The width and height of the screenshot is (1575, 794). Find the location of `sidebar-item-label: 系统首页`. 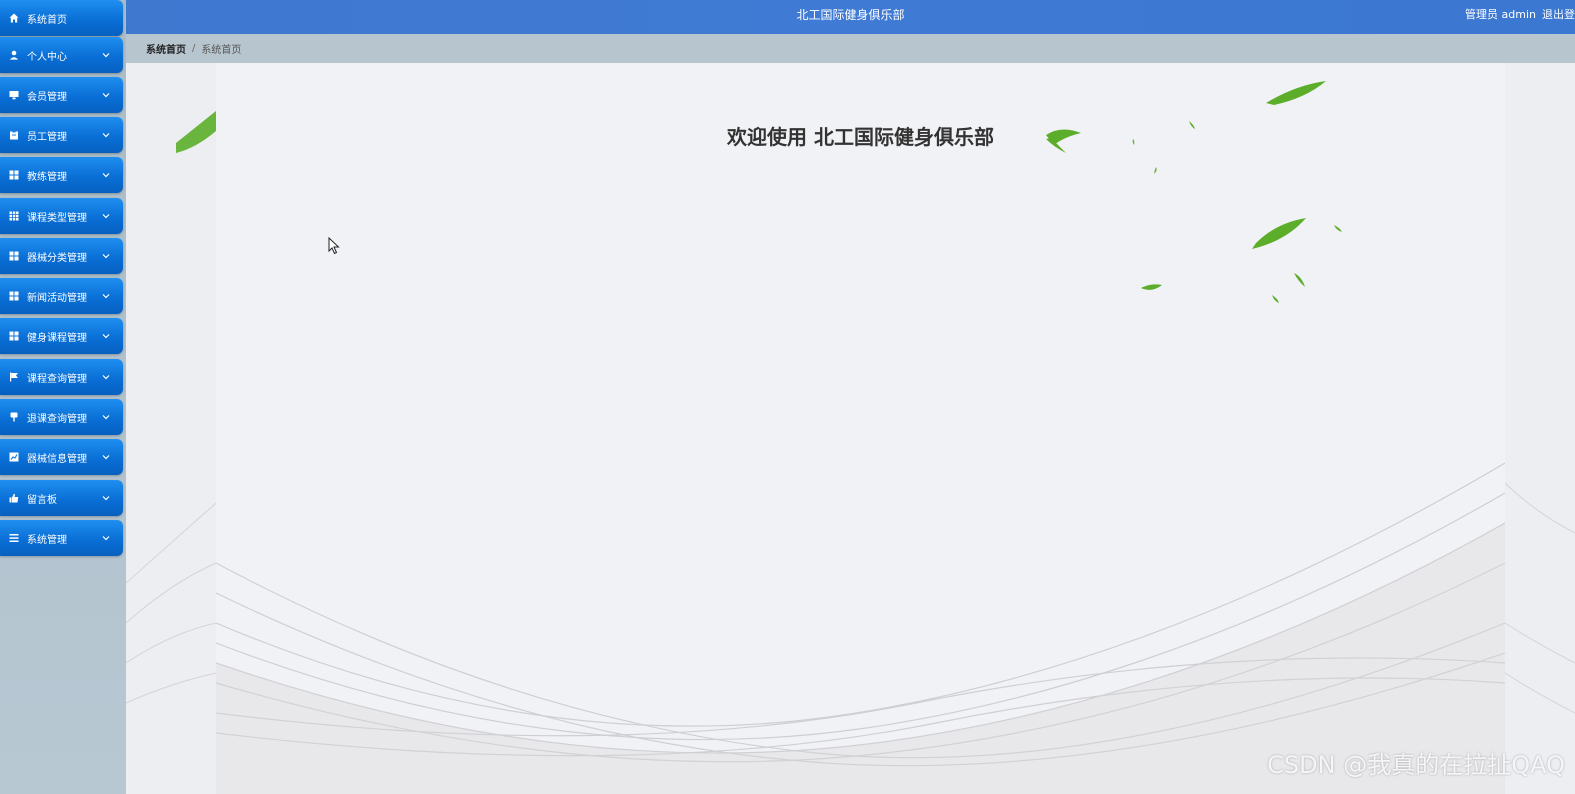

sidebar-item-label: 系统首页 is located at coordinates (47, 20).